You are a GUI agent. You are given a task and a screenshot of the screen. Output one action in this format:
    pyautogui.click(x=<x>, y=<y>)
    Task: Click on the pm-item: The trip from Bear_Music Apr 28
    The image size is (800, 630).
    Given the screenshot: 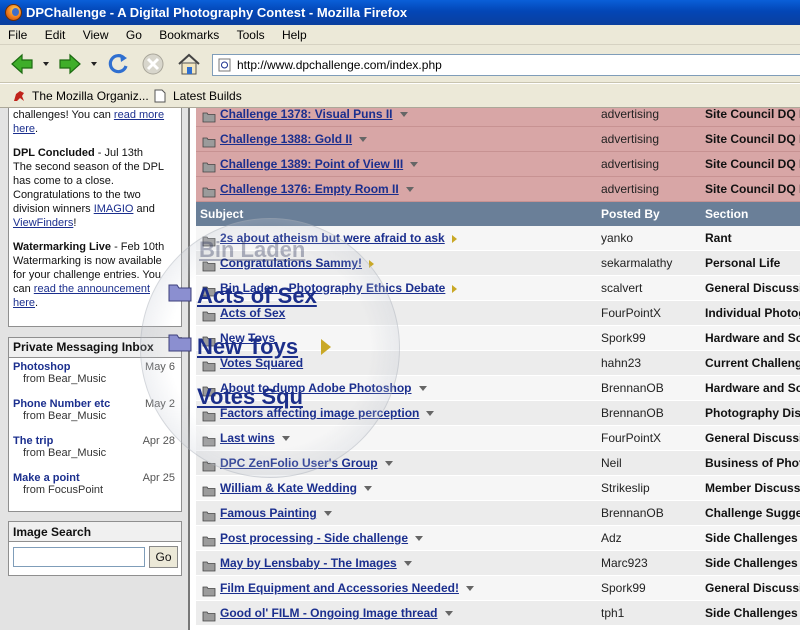 What is the action you would take?
    pyautogui.click(x=95, y=450)
    